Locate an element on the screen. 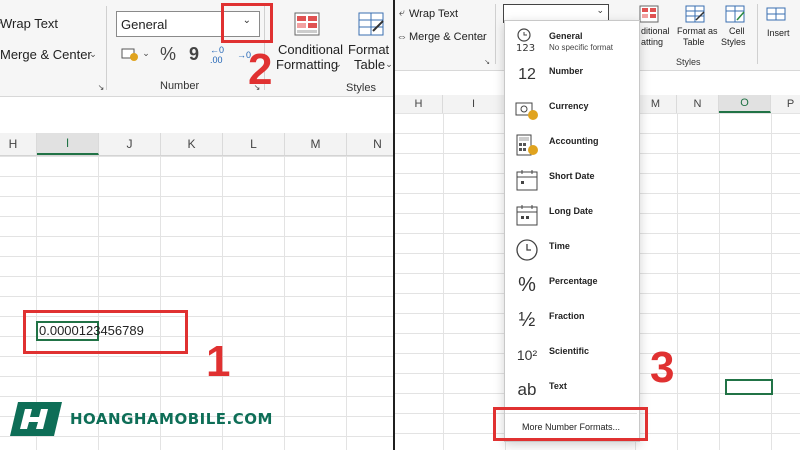 This screenshot has height=450, width=800. menu-item-text: ab Text is located at coordinates (571, 390).